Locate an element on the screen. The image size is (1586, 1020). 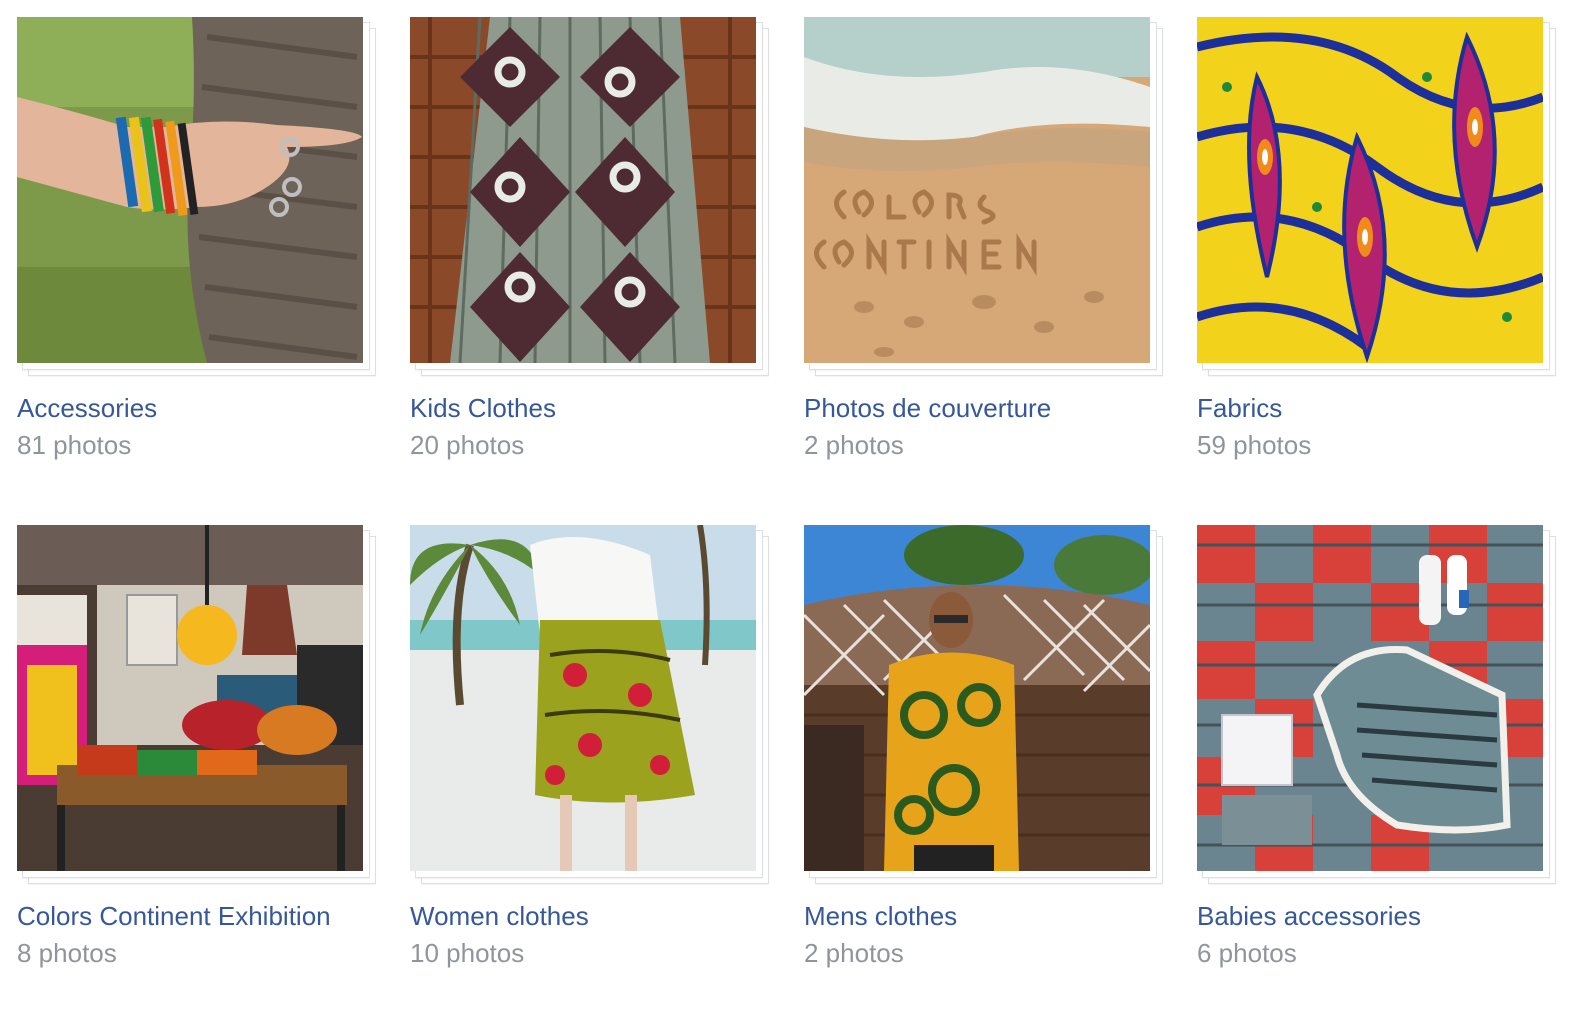
album-card-mens-clothes: Mens clothes 2 photos is located at coordinates (975, 743).